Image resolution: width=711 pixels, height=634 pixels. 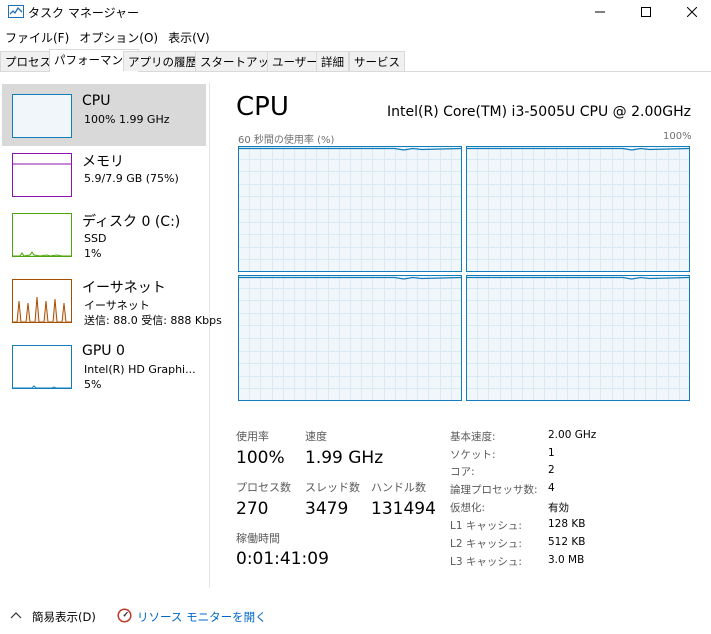 I want to click on spec-value: 有効, so click(x=558, y=508).